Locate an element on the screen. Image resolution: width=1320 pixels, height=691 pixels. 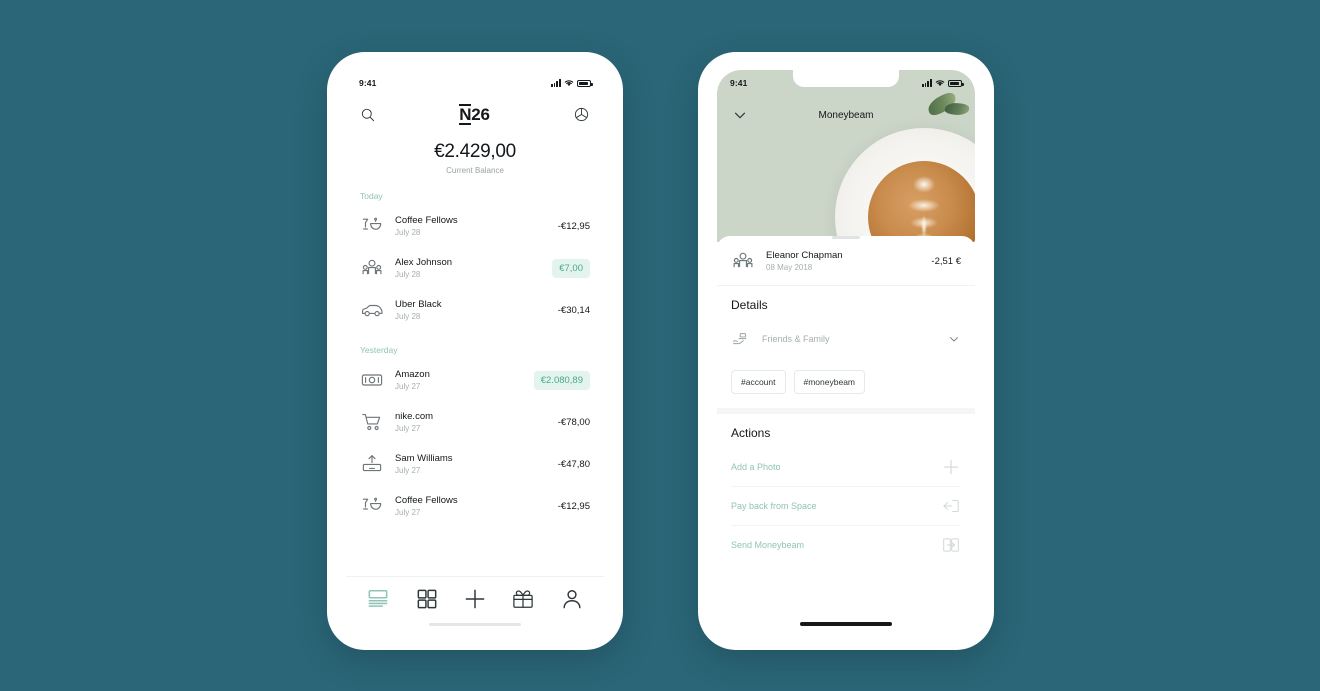
actions-title: Actions is located at coordinates (751, 433).